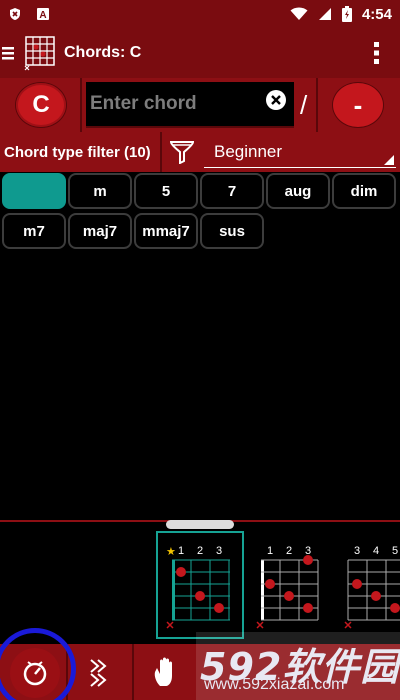  I want to click on hamburger-icon, so click(9, 53).